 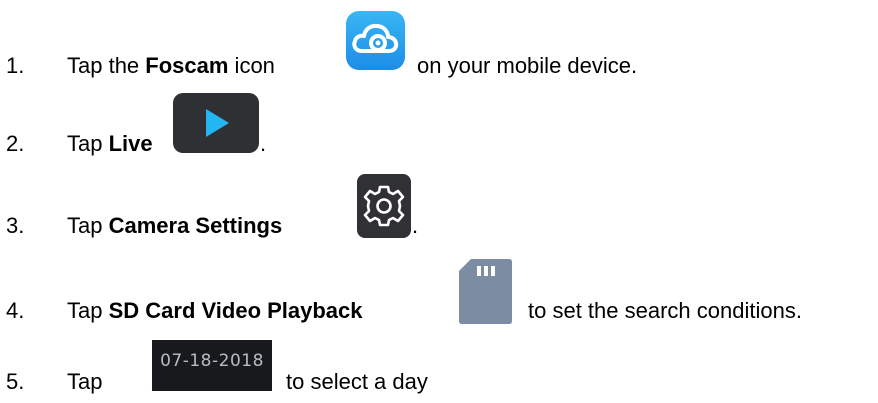 I want to click on play-icon, so click(x=216, y=123).